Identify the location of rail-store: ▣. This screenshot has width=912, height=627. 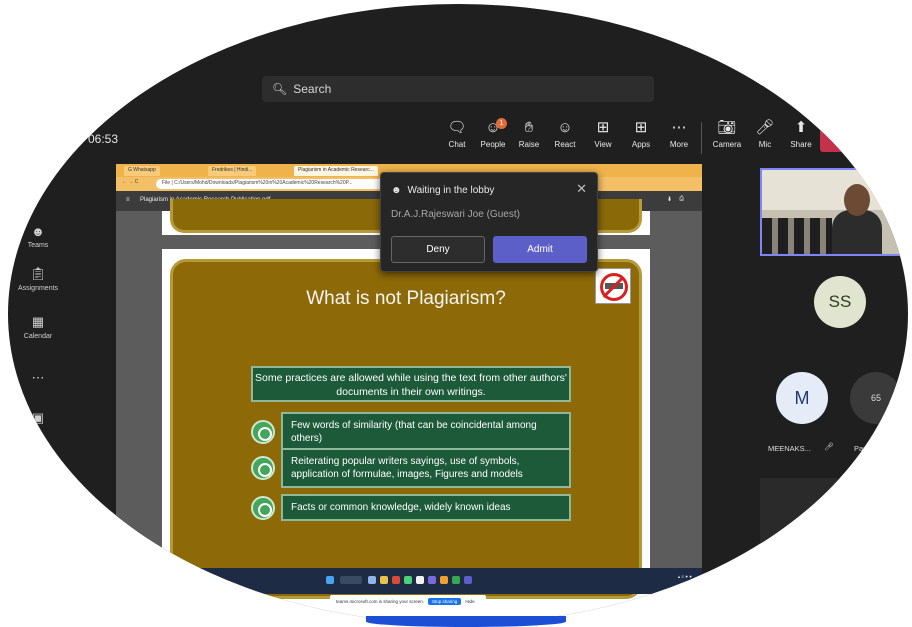
(38, 418).